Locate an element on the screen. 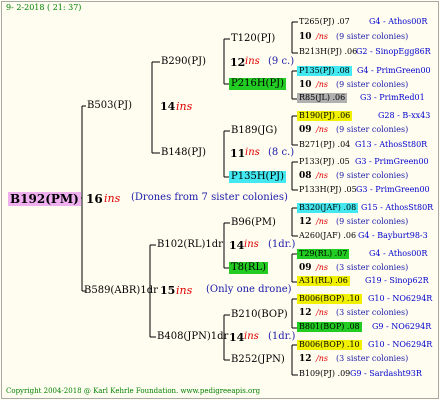 The height and width of the screenshot is (400, 440). gen4-5-gen: 12 is located at coordinates (305, 222).